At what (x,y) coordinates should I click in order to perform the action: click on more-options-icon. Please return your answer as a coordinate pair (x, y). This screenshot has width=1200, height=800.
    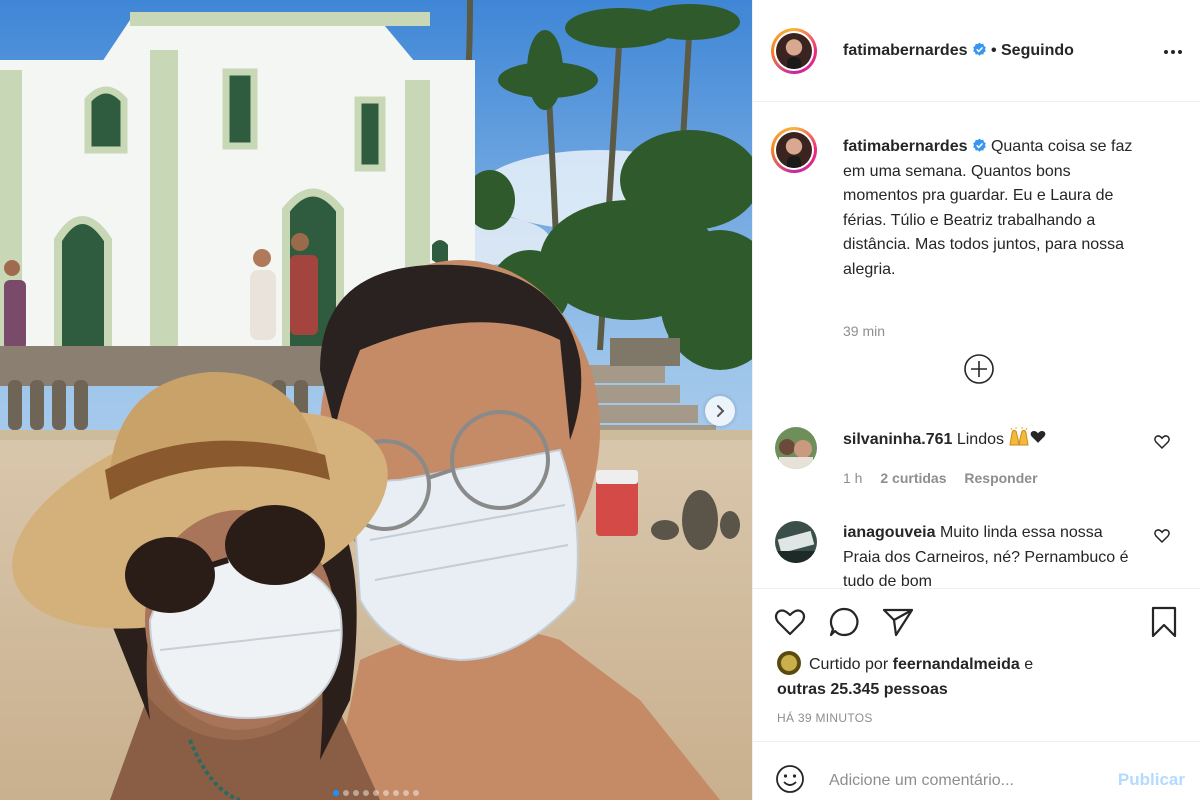
    Looking at the image, I should click on (1173, 52).